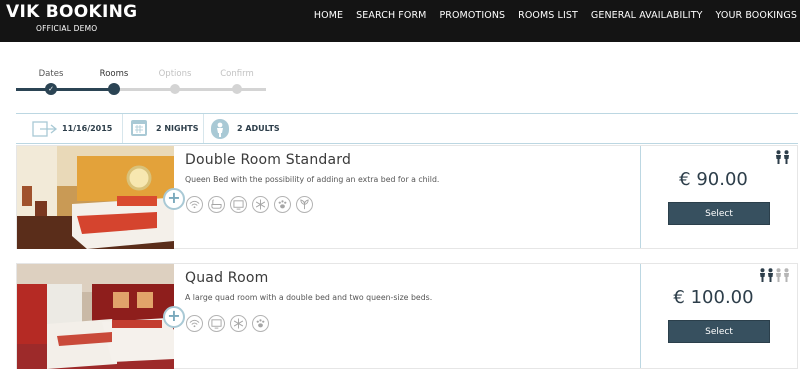 This screenshot has height=371, width=800. What do you see at coordinates (190, 89) in the screenshot?
I see `steps-remaining-line` at bounding box center [190, 89].